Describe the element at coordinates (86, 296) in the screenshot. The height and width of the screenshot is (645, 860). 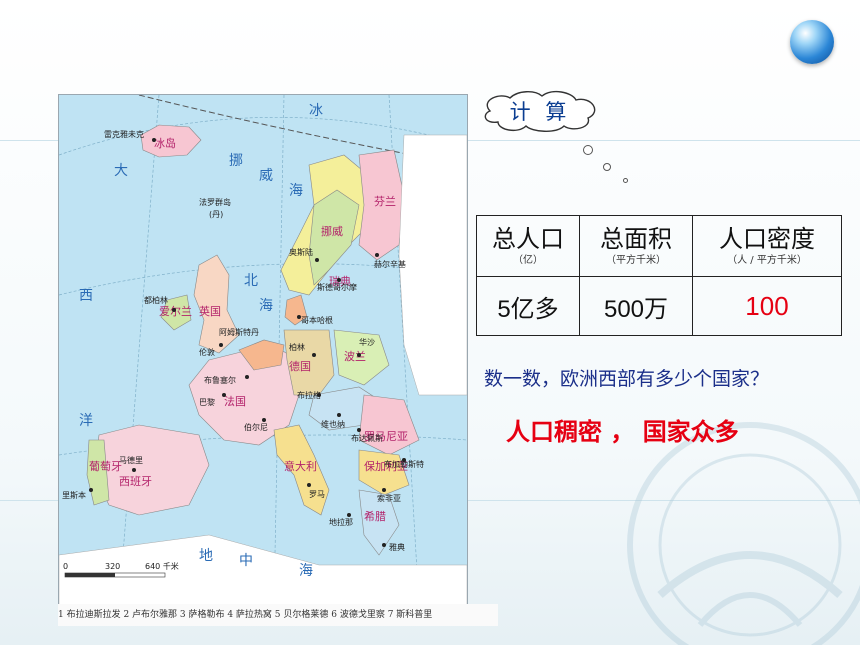
I see `sea-label: 西` at that location.